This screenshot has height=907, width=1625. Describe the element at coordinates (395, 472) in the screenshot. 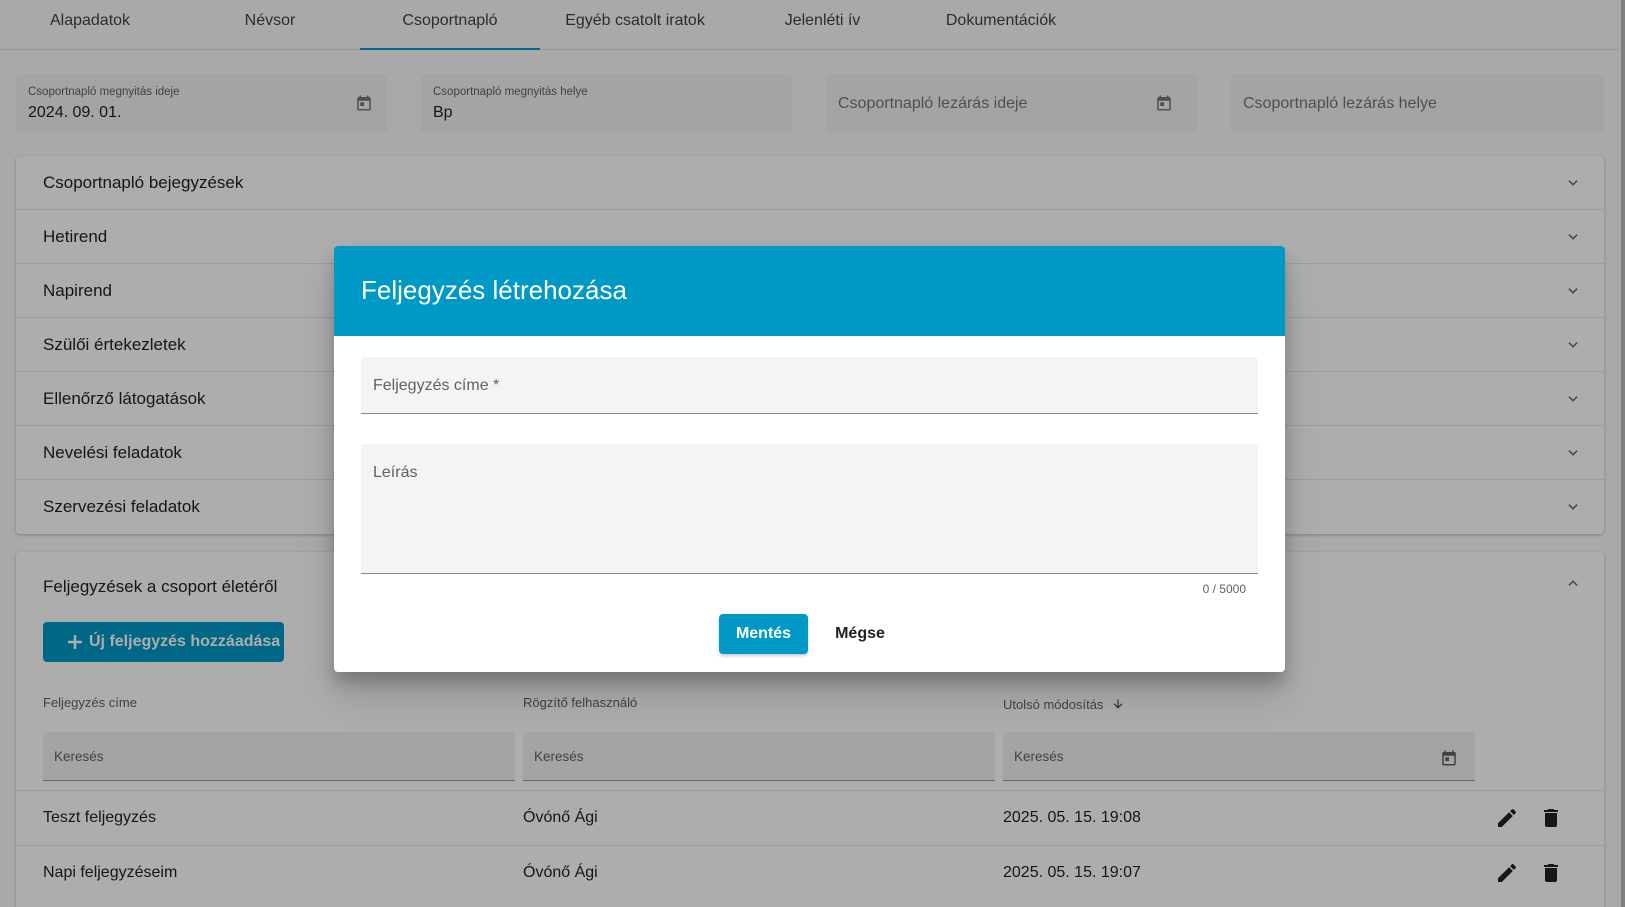

I see `note-description-placeholder: Leírás` at that location.